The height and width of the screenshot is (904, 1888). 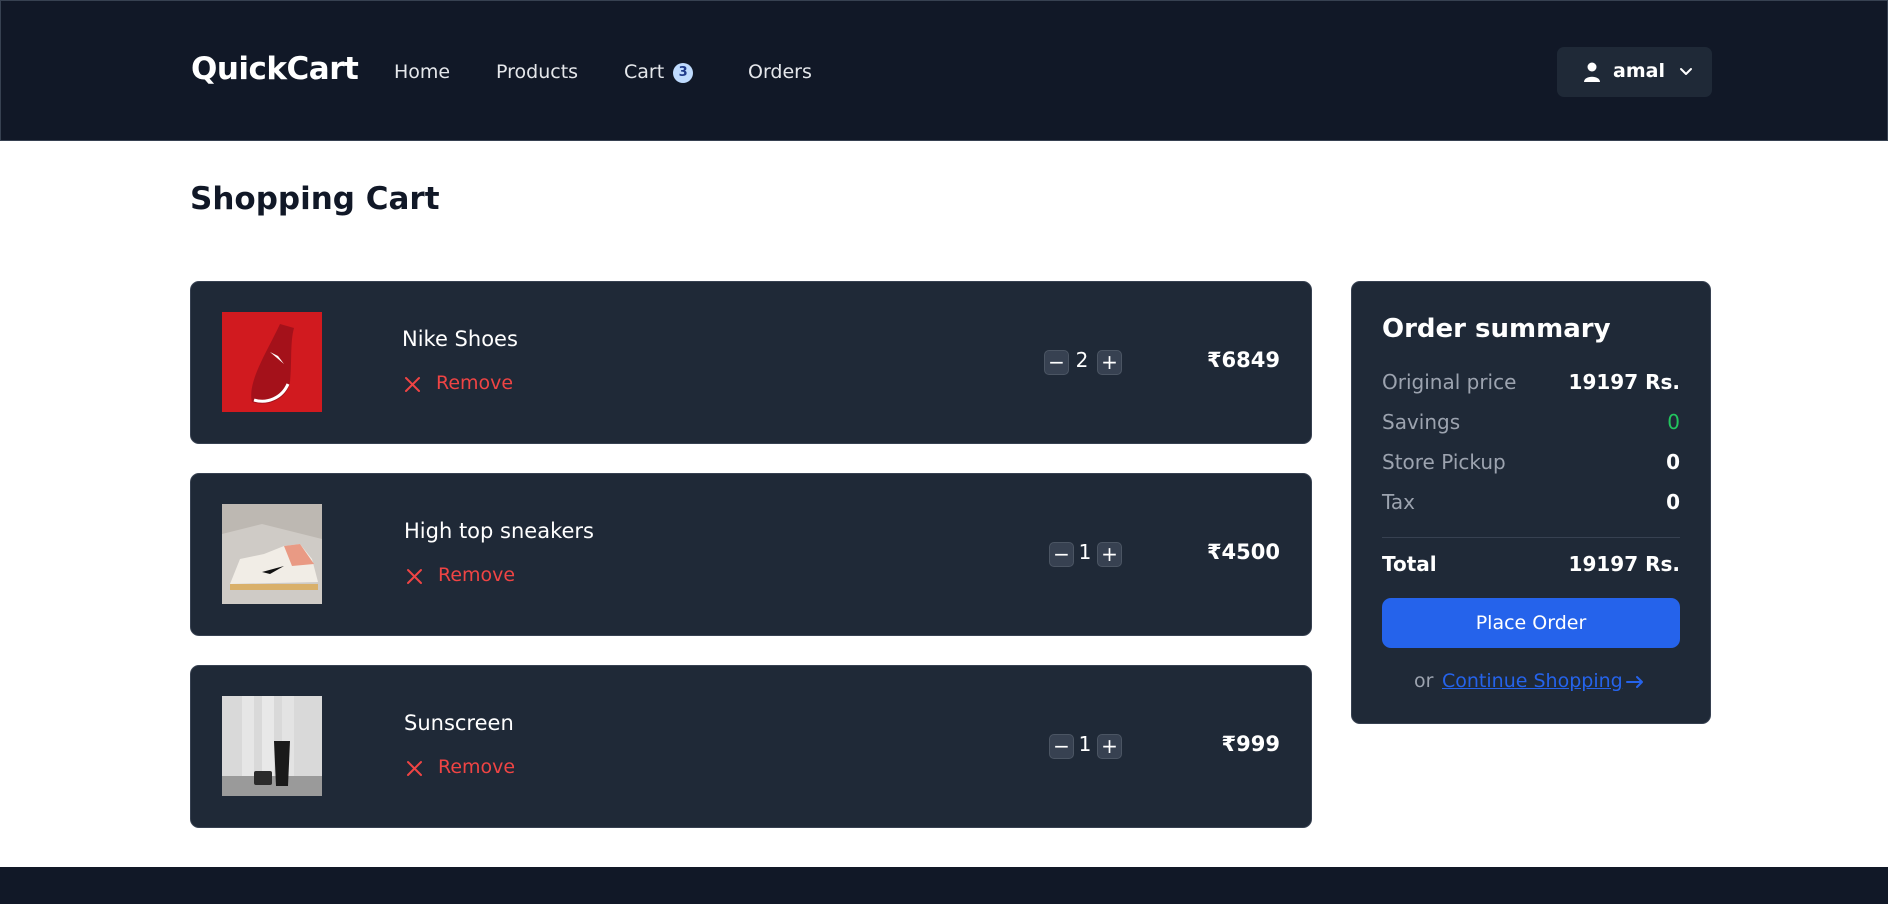 What do you see at coordinates (460, 339) in the screenshot?
I see `item-name: Nike Shoes` at bounding box center [460, 339].